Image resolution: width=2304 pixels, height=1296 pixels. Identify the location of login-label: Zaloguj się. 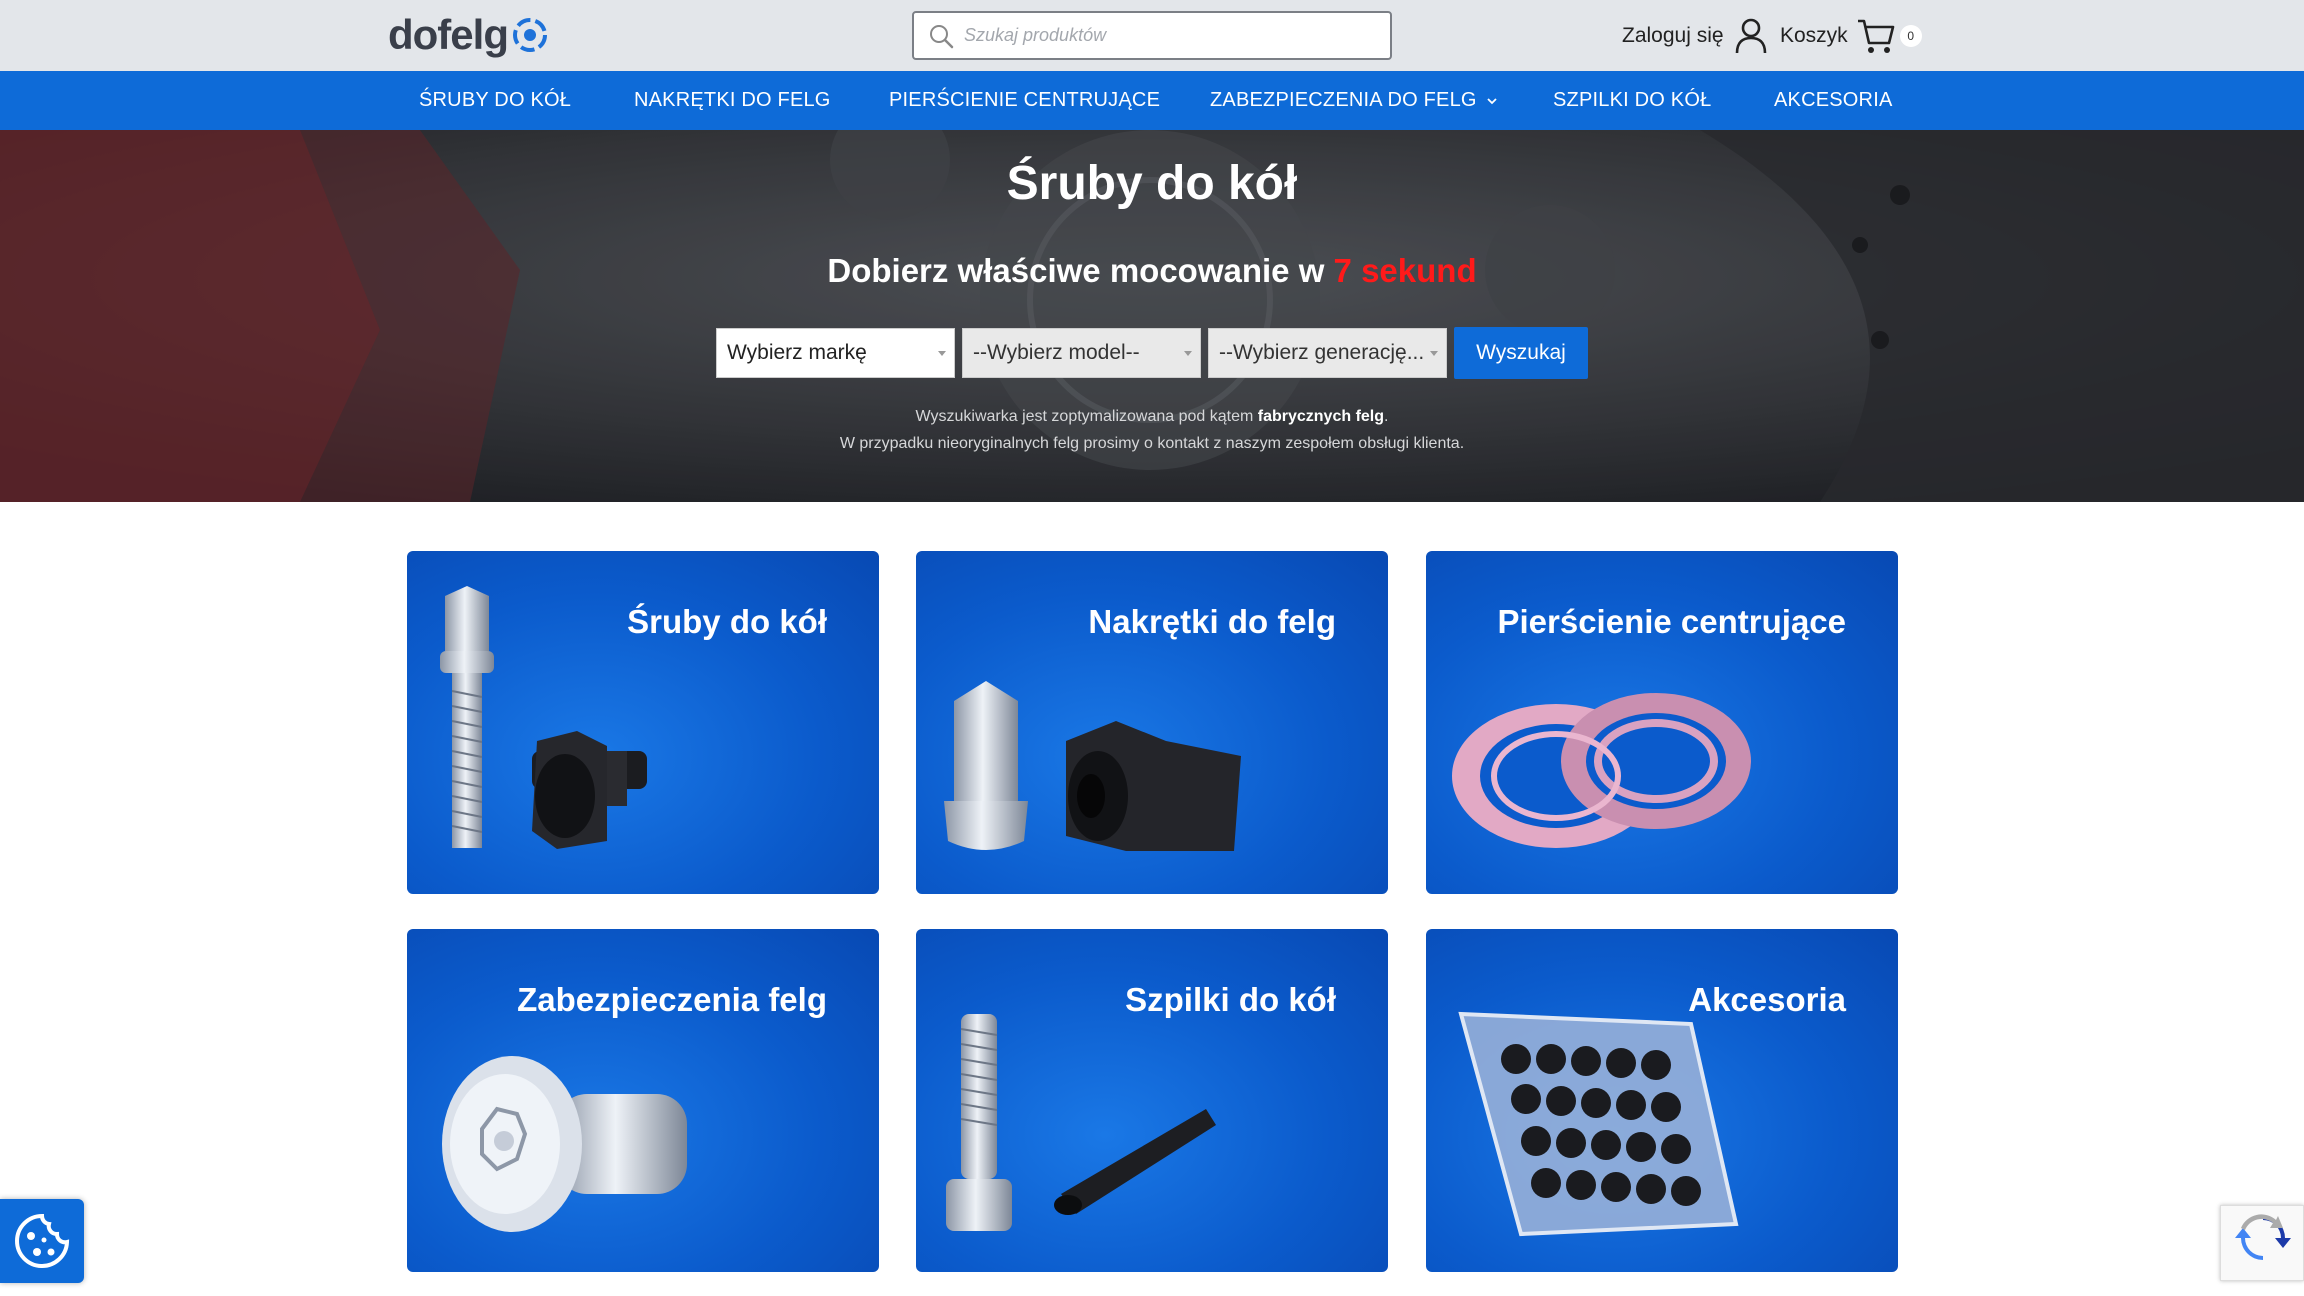
(1673, 35).